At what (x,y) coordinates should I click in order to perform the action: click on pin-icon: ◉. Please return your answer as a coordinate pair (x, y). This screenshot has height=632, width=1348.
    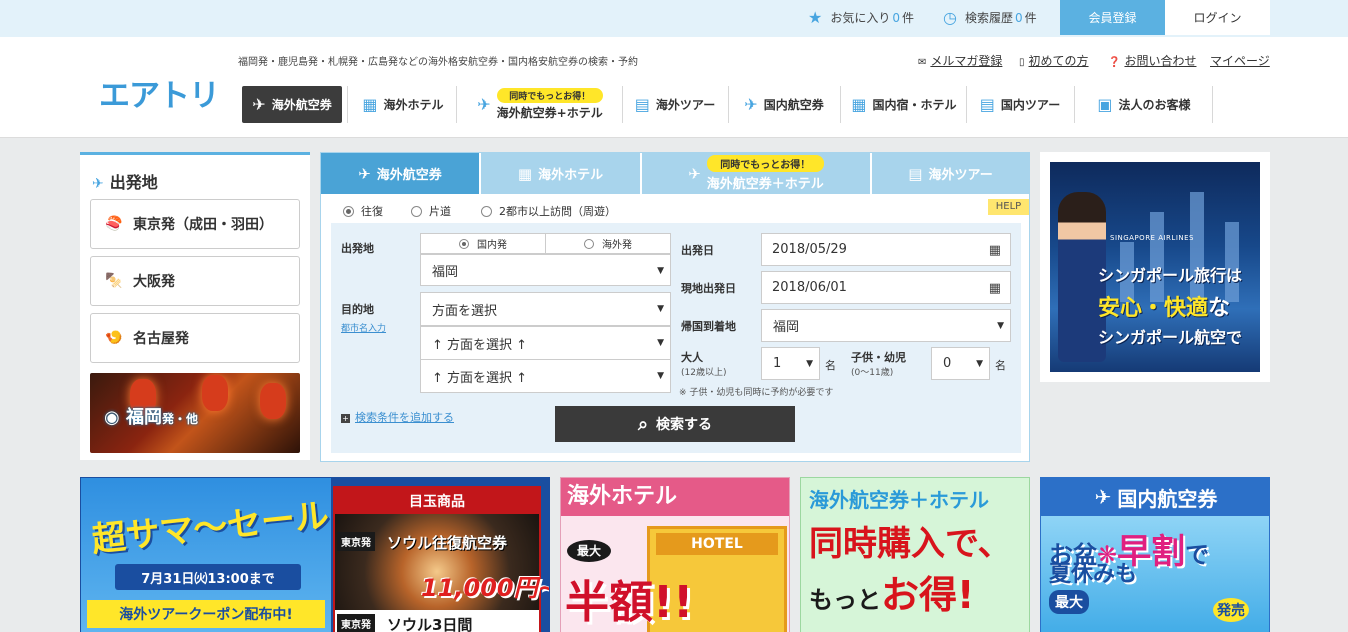
    Looking at the image, I should click on (115, 417).